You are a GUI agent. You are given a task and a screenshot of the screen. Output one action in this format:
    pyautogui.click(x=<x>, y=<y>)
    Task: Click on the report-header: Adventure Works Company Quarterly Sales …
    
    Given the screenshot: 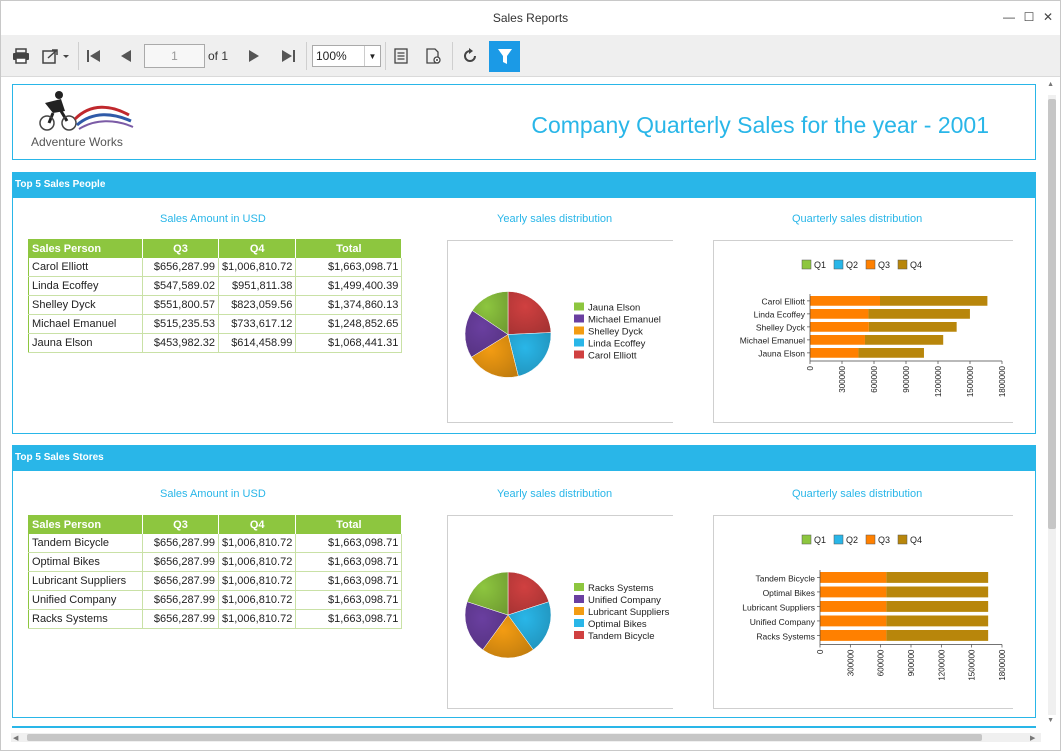 What is the action you would take?
    pyautogui.click(x=524, y=122)
    